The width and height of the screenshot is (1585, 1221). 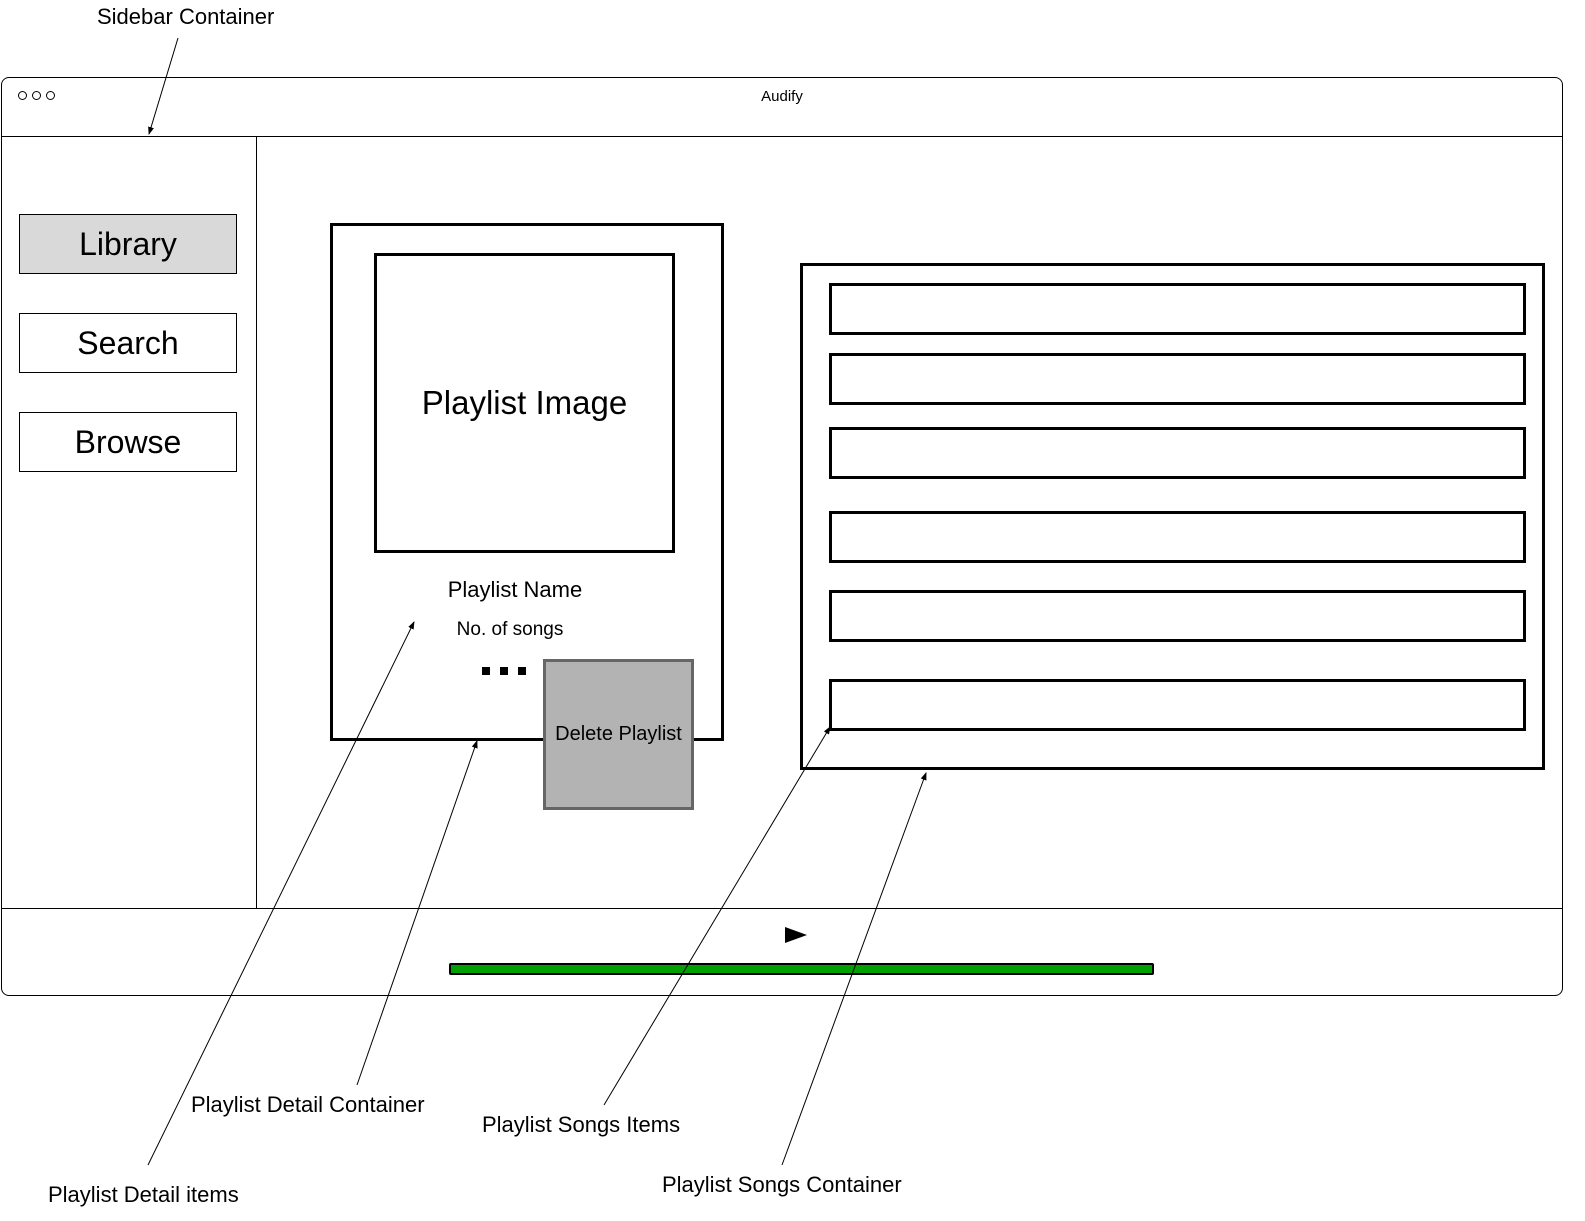 I want to click on sidebar-item-label: Browse, so click(x=128, y=441).